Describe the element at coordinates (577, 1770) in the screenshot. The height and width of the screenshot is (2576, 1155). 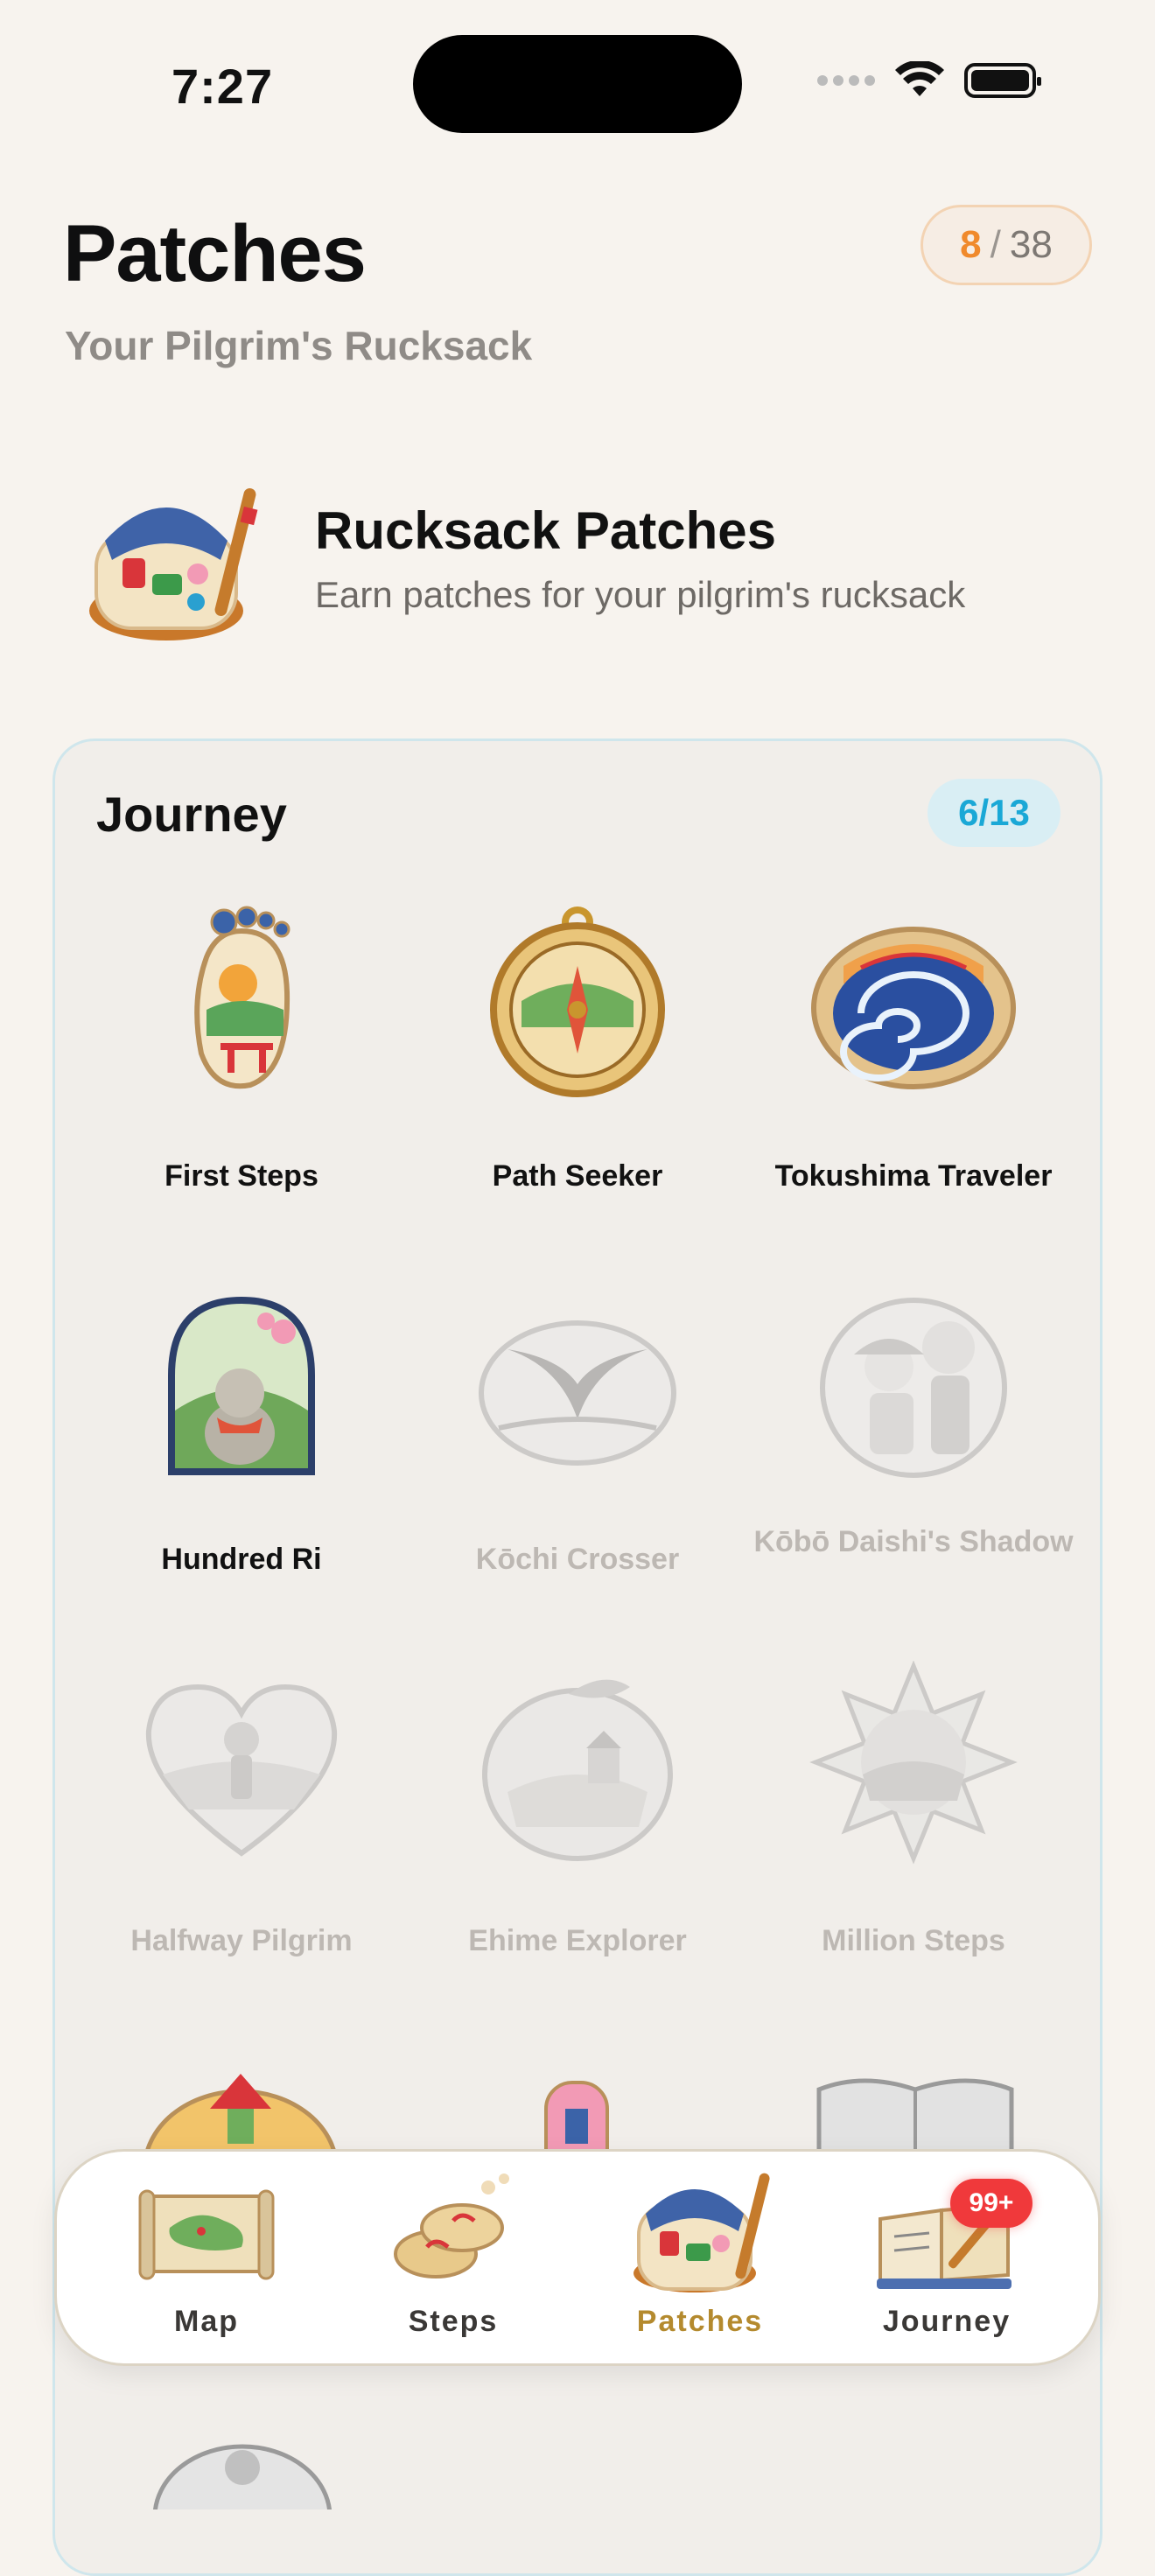
I see `citrus-patch-icon` at that location.